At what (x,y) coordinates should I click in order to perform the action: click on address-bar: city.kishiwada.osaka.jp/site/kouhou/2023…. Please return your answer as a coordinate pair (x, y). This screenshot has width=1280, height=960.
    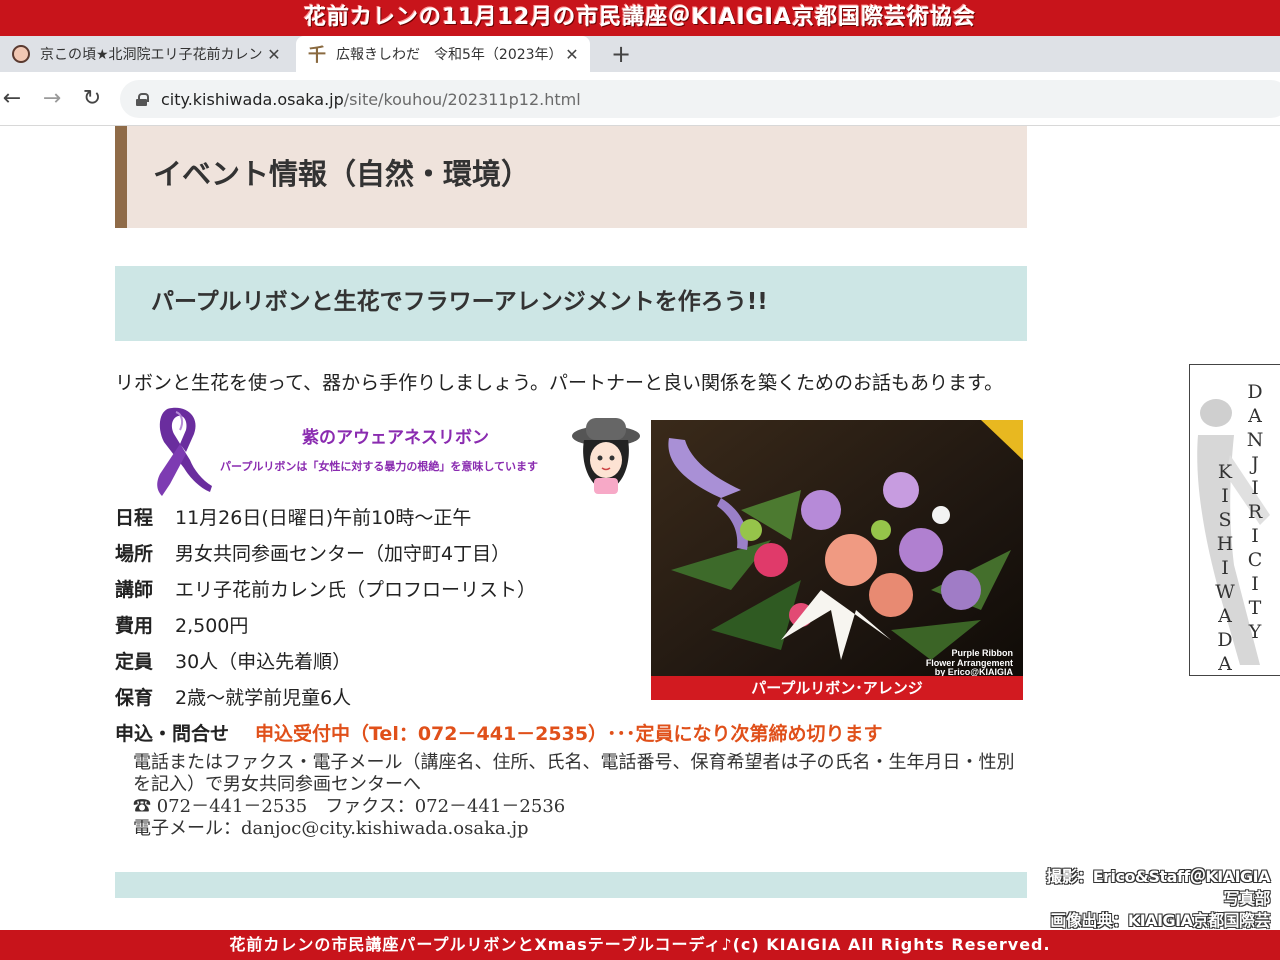
    Looking at the image, I should click on (700, 99).